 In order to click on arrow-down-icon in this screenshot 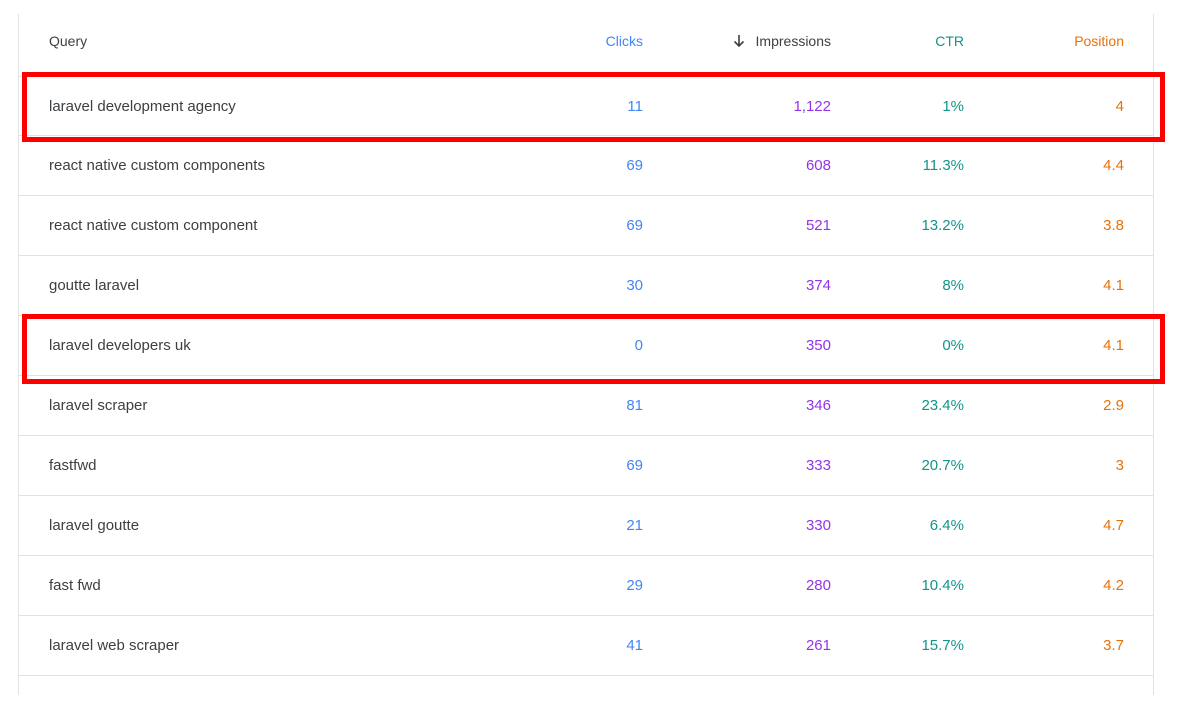, I will do `click(738, 41)`.